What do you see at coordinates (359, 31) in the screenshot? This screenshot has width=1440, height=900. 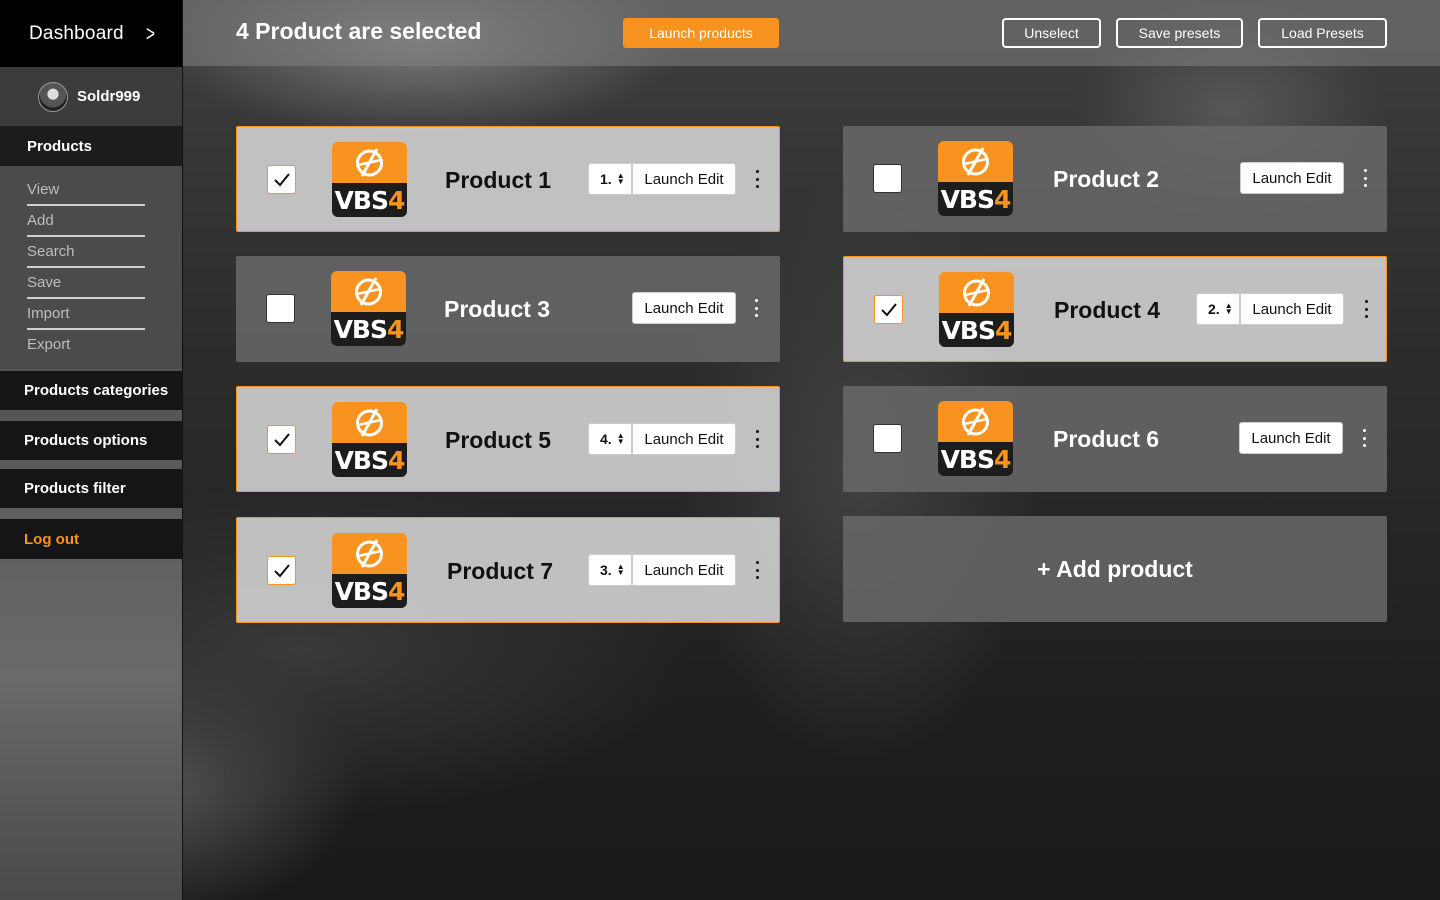 I see `page-title: 4 Product are selected` at bounding box center [359, 31].